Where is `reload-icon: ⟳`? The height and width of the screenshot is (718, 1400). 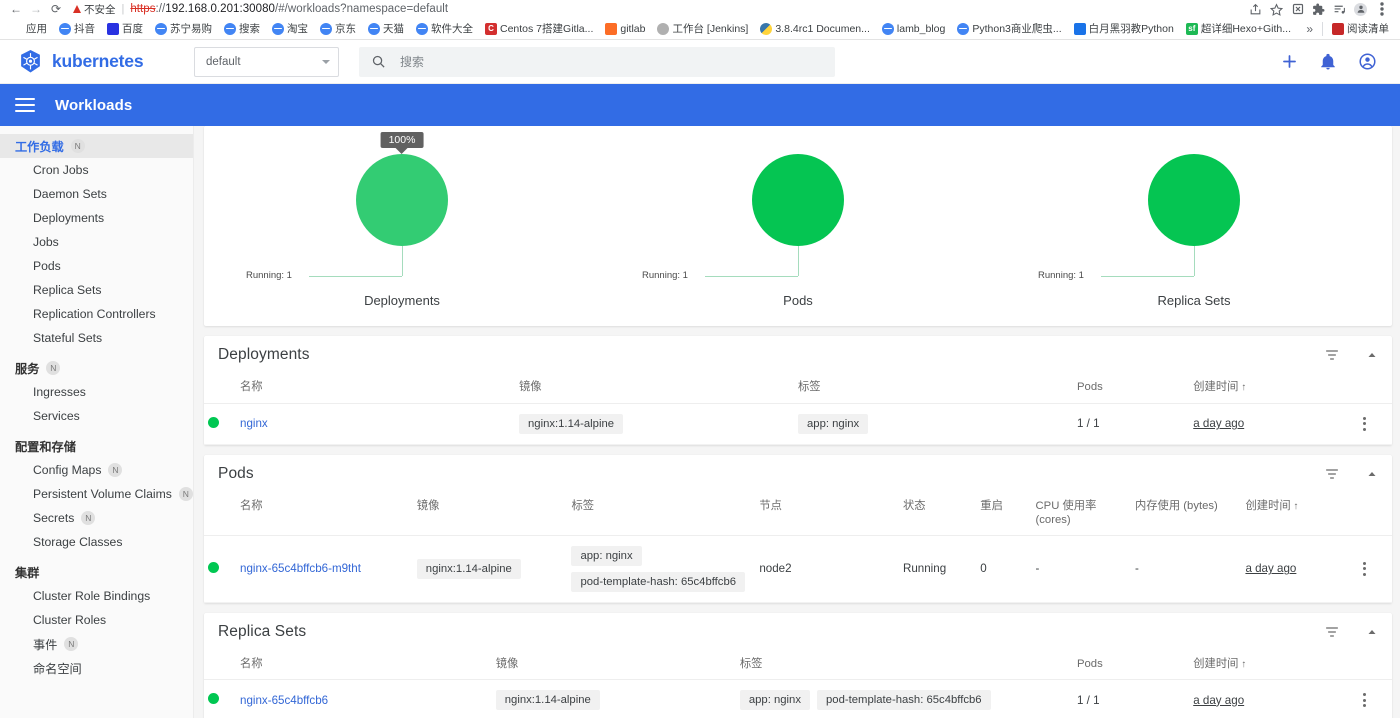
reload-icon: ⟳ is located at coordinates (56, 9).